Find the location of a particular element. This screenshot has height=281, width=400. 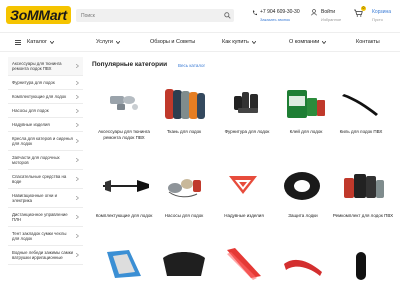

sidebar-item: Кресла для катеров и сиденья для лодок is located at coordinates (45, 141).